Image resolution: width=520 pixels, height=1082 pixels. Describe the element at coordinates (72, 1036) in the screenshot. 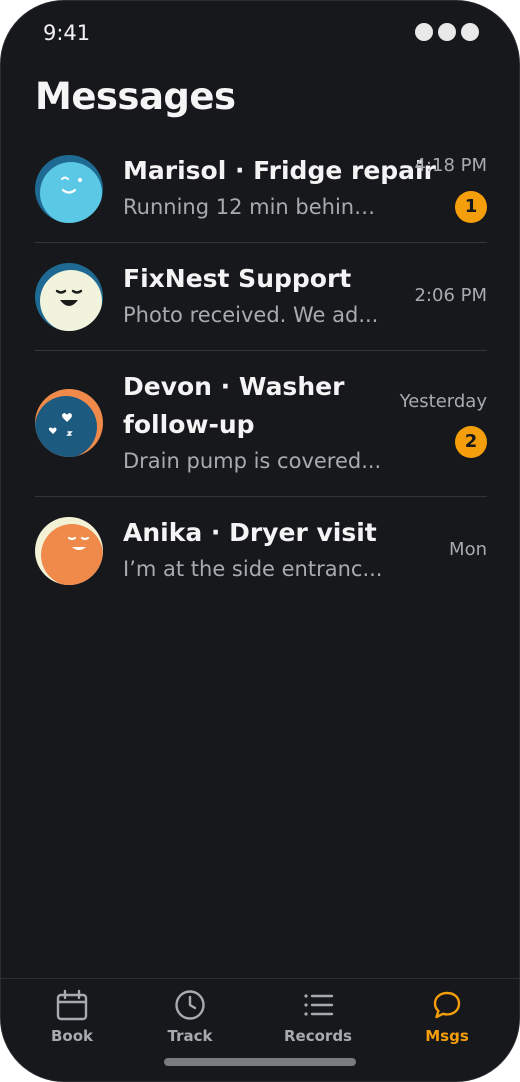

I see `tab-label: Book` at that location.